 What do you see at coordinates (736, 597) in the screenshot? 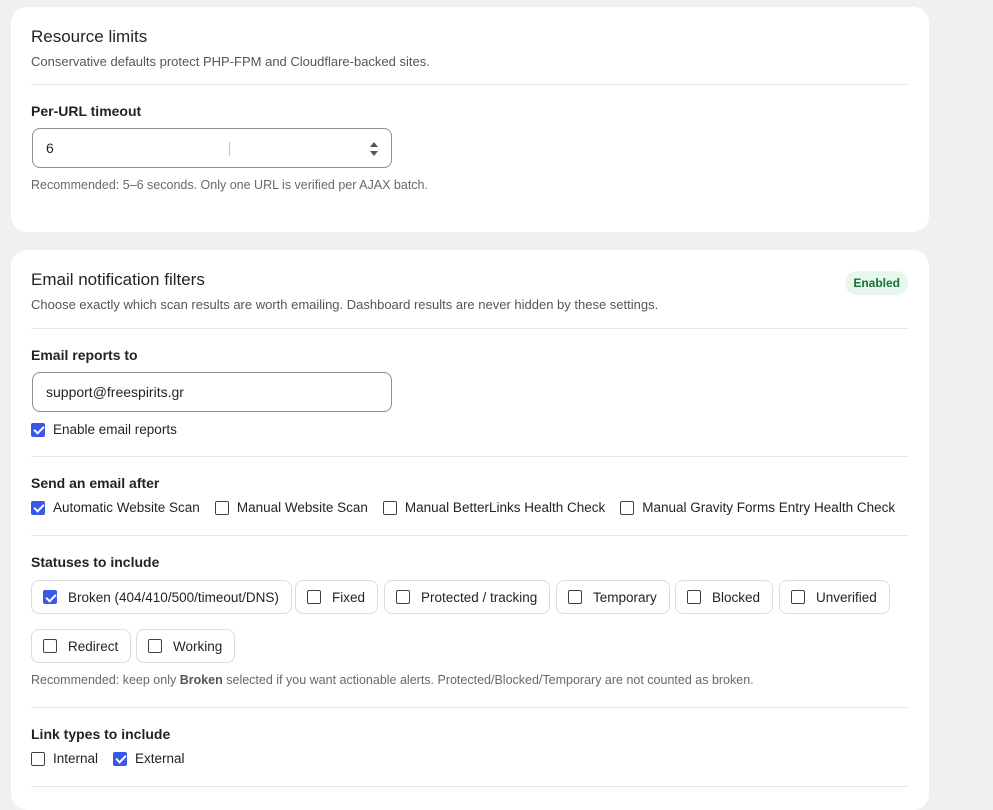
I see `status-chip-label: Blocked` at bounding box center [736, 597].